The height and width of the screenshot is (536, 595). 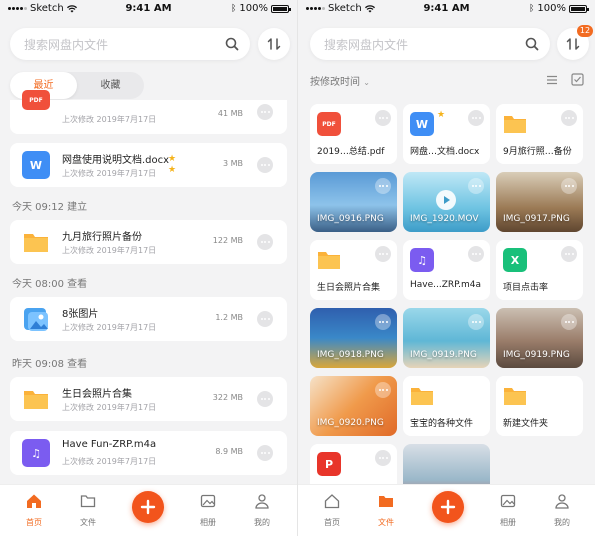 What do you see at coordinates (446, 285) in the screenshot?
I see `tile-name: Have...ZRP.m4a` at bounding box center [446, 285].